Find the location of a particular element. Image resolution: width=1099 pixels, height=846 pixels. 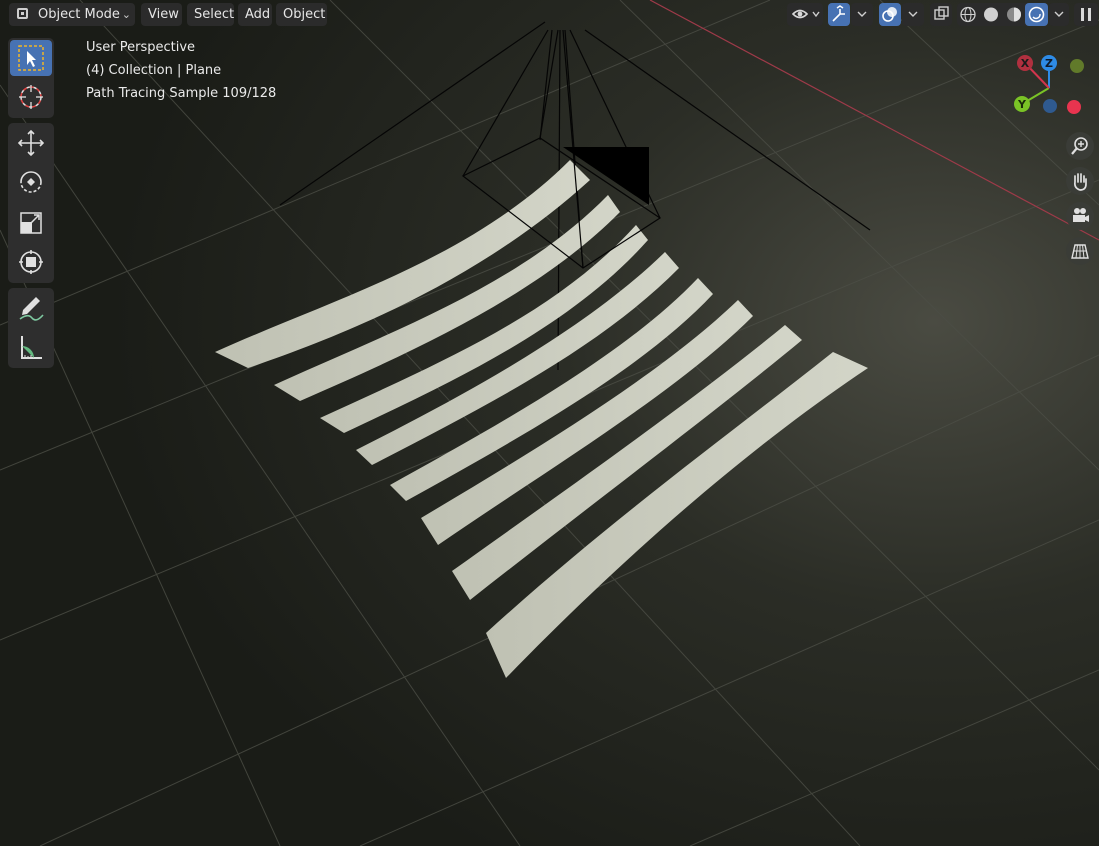

select-menu: Select is located at coordinates (210, 14).